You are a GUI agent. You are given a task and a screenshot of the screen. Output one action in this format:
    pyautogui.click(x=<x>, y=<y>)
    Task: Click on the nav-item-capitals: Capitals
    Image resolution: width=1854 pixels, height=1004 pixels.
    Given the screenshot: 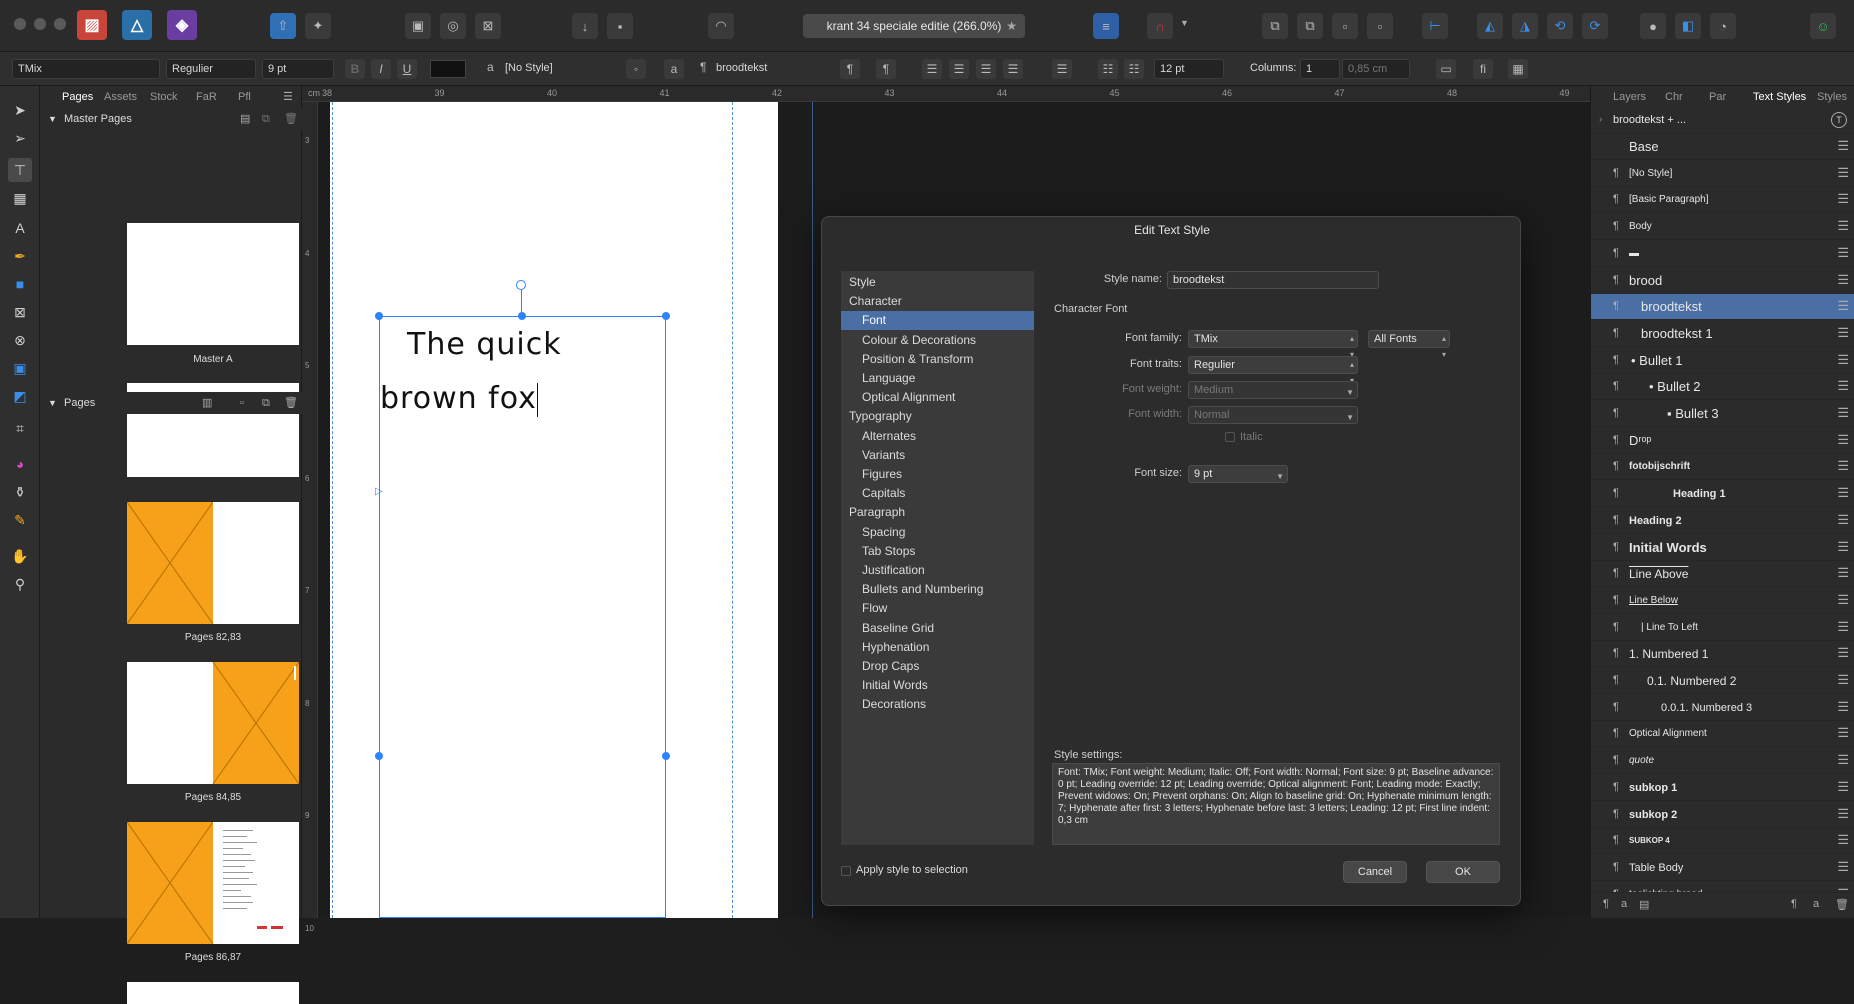 What is the action you would take?
    pyautogui.click(x=937, y=493)
    